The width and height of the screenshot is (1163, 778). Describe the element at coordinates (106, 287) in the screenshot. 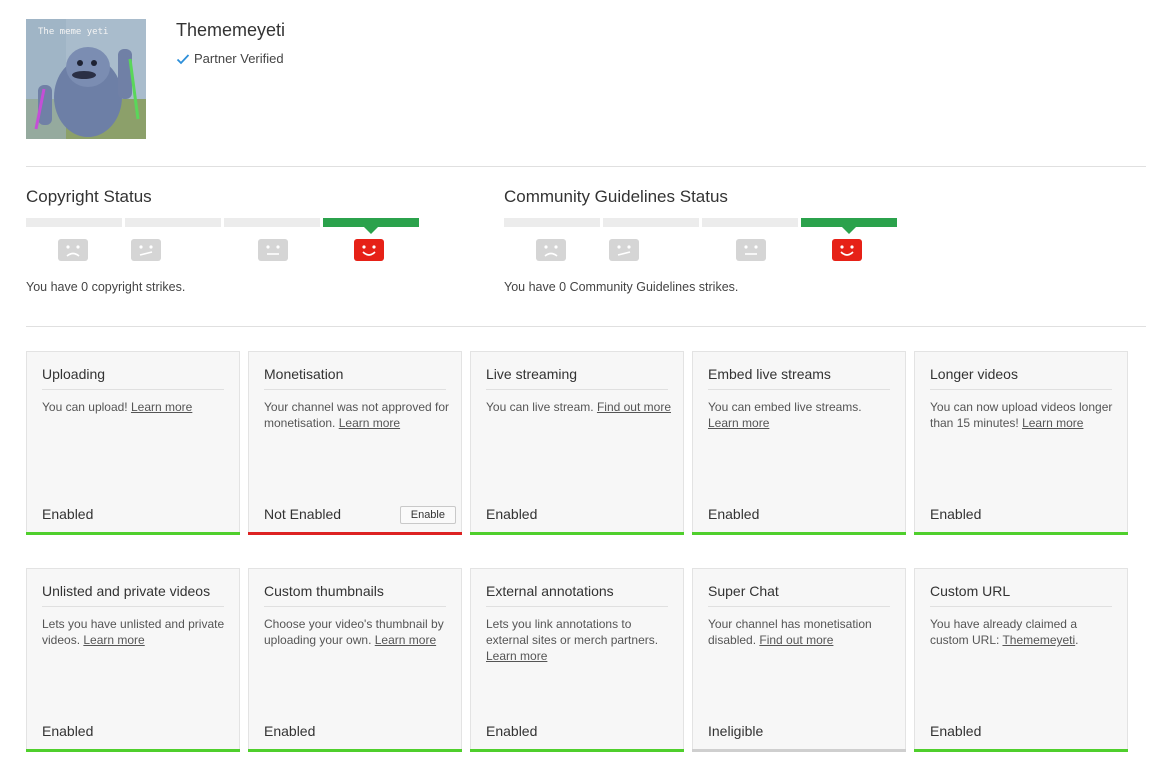

I see `copyright-strike-text: You have 0 copyright strikes.` at that location.